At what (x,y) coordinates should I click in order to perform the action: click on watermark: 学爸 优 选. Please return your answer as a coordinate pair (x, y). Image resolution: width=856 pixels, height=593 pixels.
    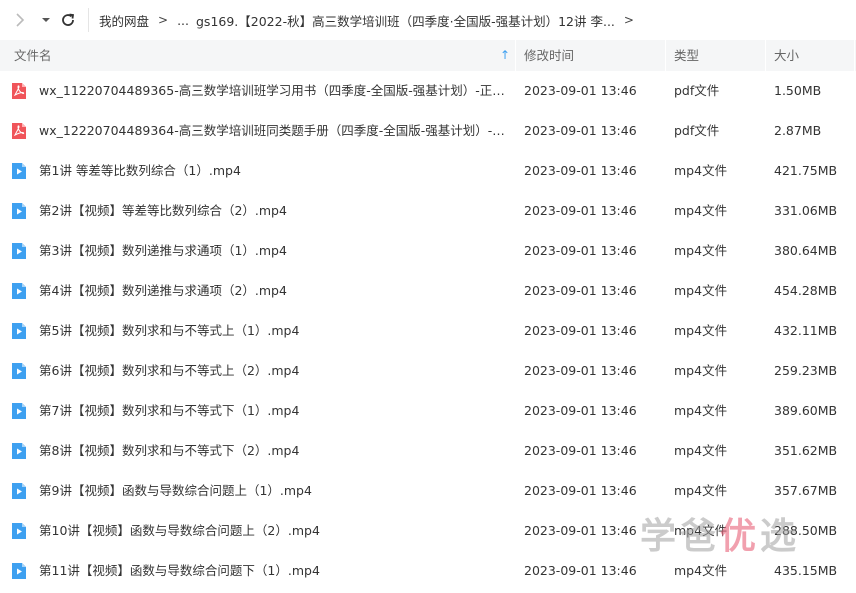
    Looking at the image, I should click on (720, 533).